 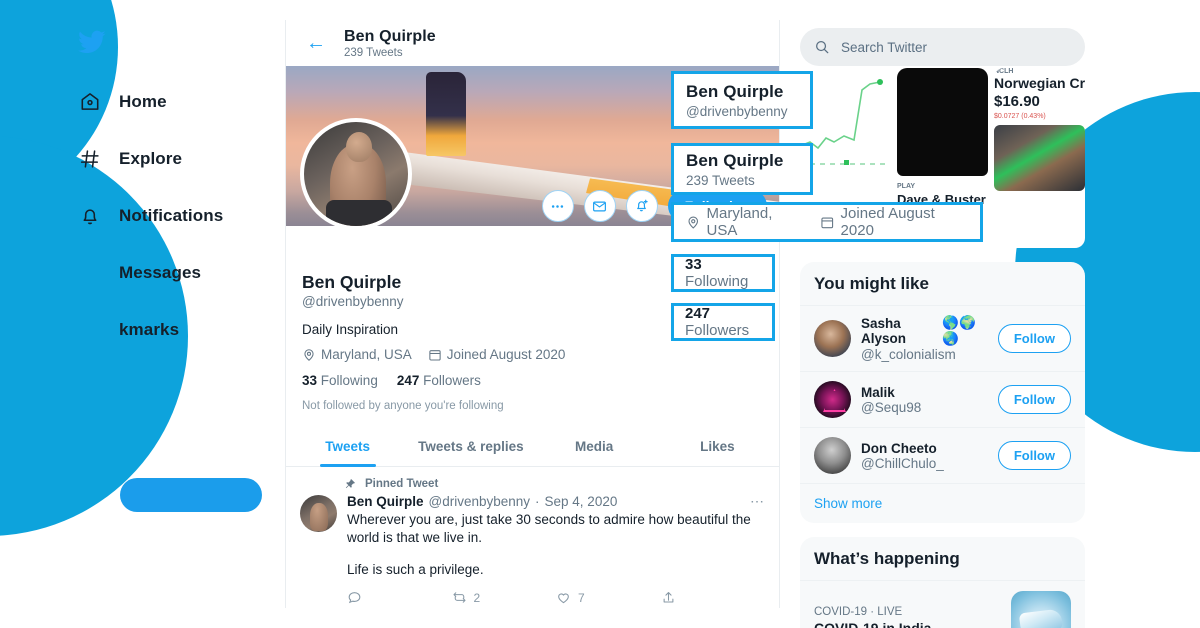 I want to click on tweet-author-avatar, so click(x=318, y=513).